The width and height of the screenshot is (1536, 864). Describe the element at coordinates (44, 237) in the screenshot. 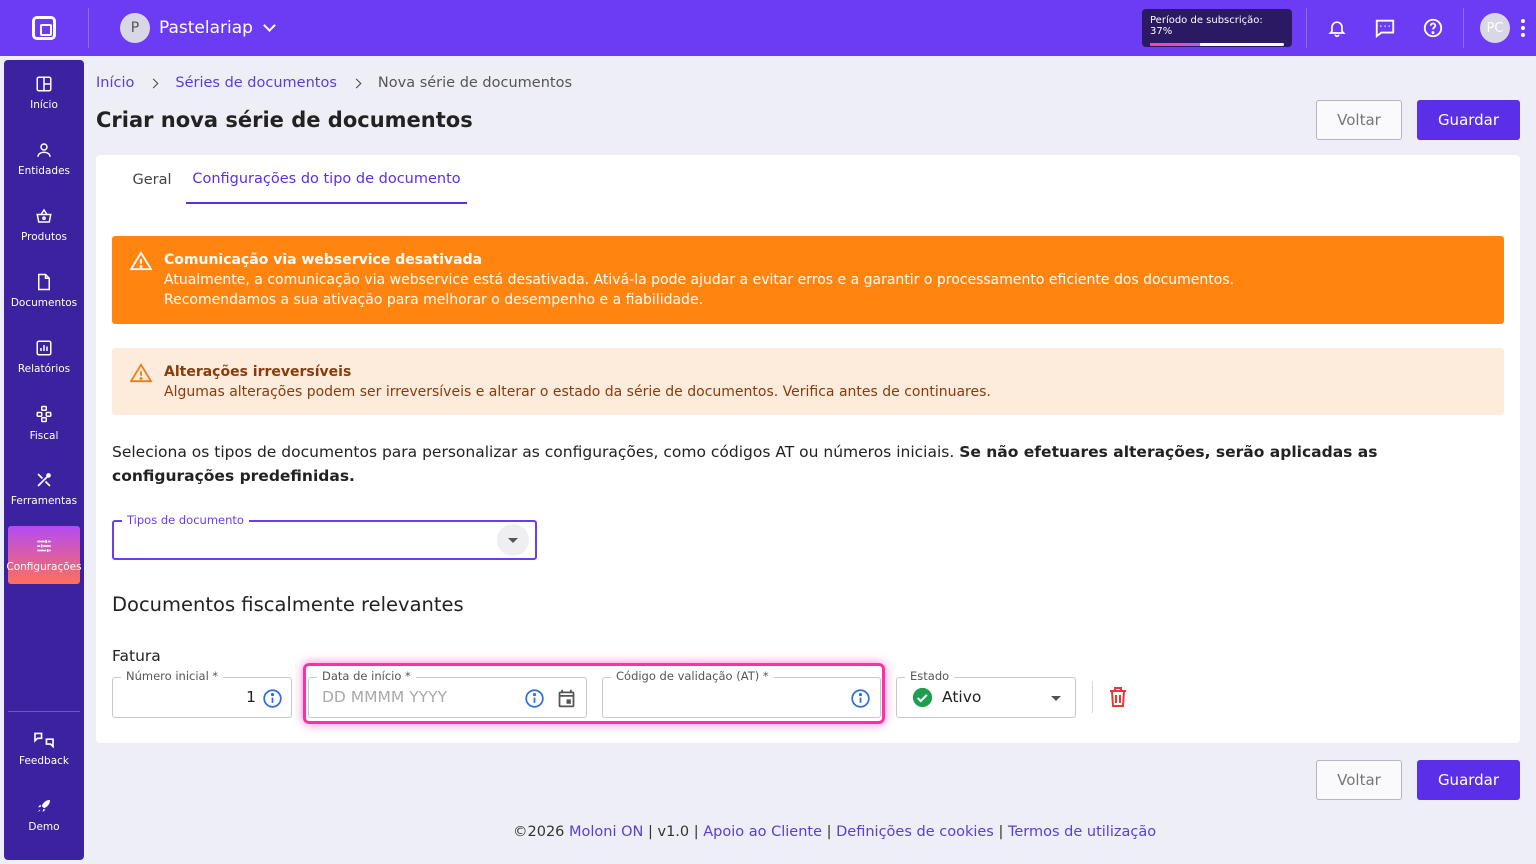

I see `sidebar-item-label: Produtos` at that location.